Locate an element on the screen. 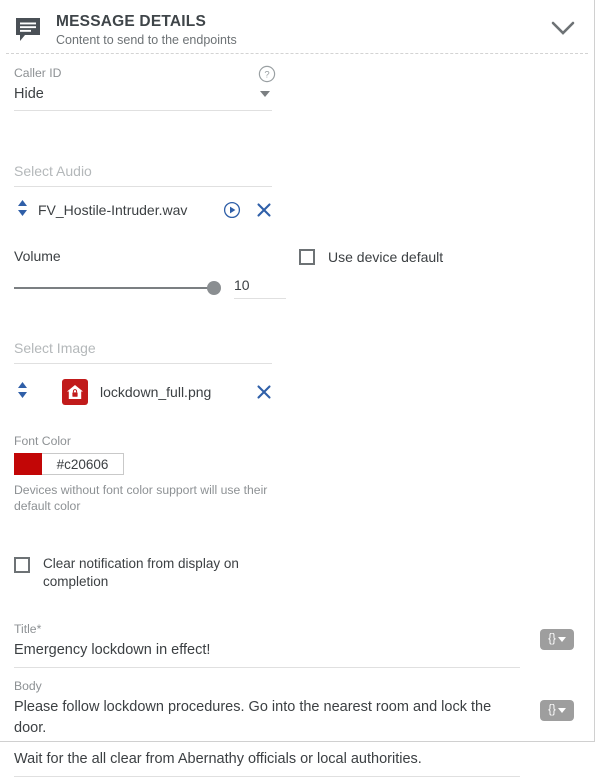 This screenshot has height=777, width=596. collapse-panel-button is located at coordinates (563, 30).